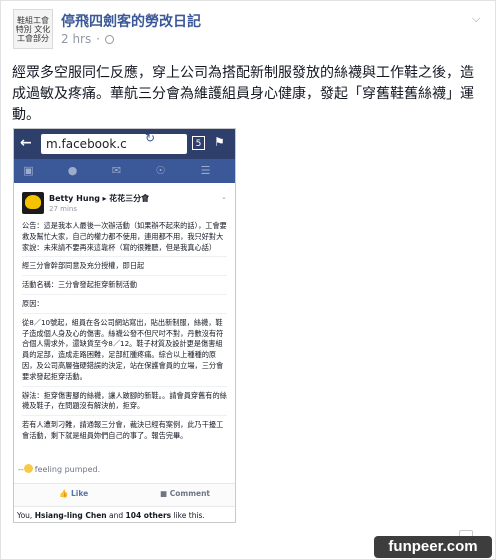 The image size is (496, 560). I want to click on back-arrow-icon: ←, so click(26, 143).